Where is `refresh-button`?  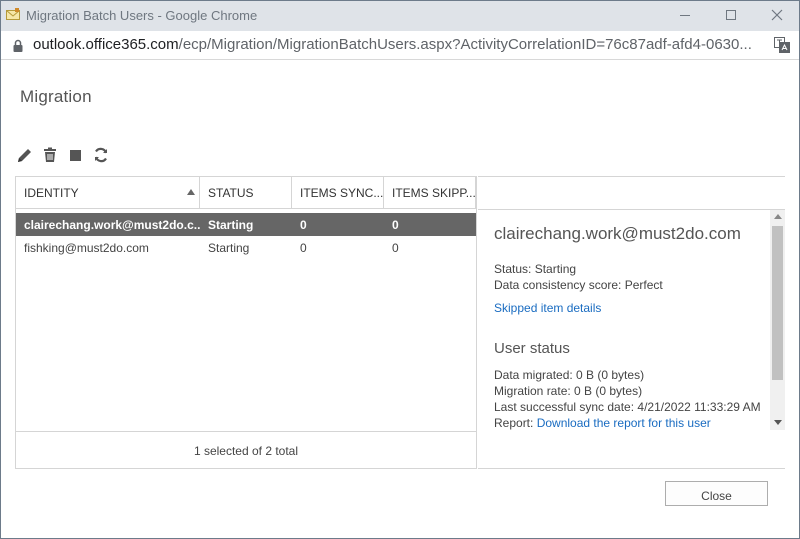
refresh-button is located at coordinates (102, 156).